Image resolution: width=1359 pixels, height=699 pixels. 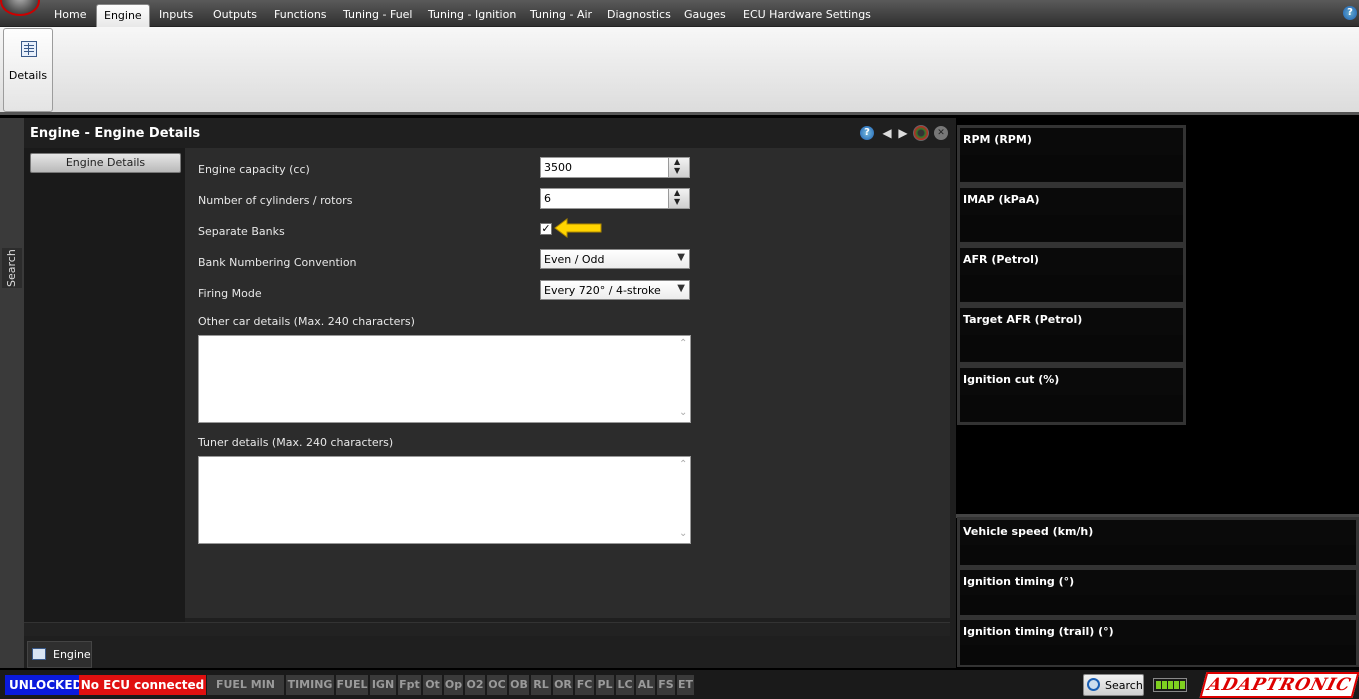 What do you see at coordinates (1071, 335) in the screenshot?
I see `gauge-target-afr: Target AFR (Petrol)` at bounding box center [1071, 335].